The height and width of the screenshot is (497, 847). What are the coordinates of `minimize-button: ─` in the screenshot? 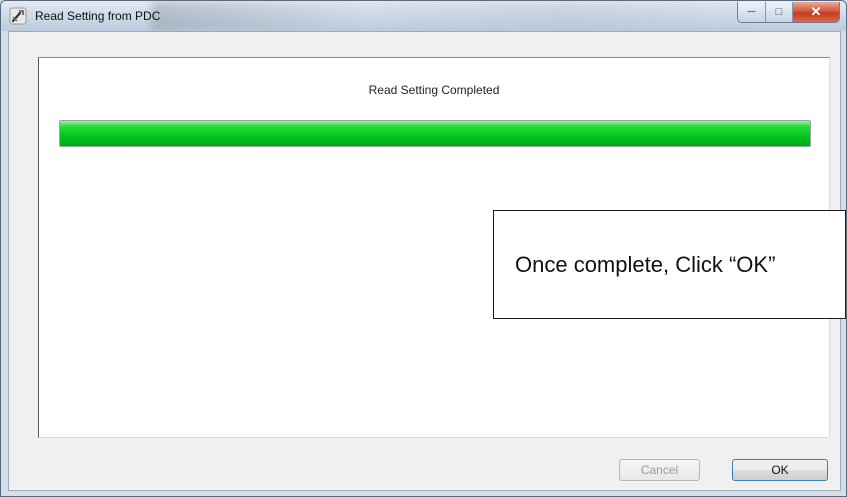 It's located at (751, 12).